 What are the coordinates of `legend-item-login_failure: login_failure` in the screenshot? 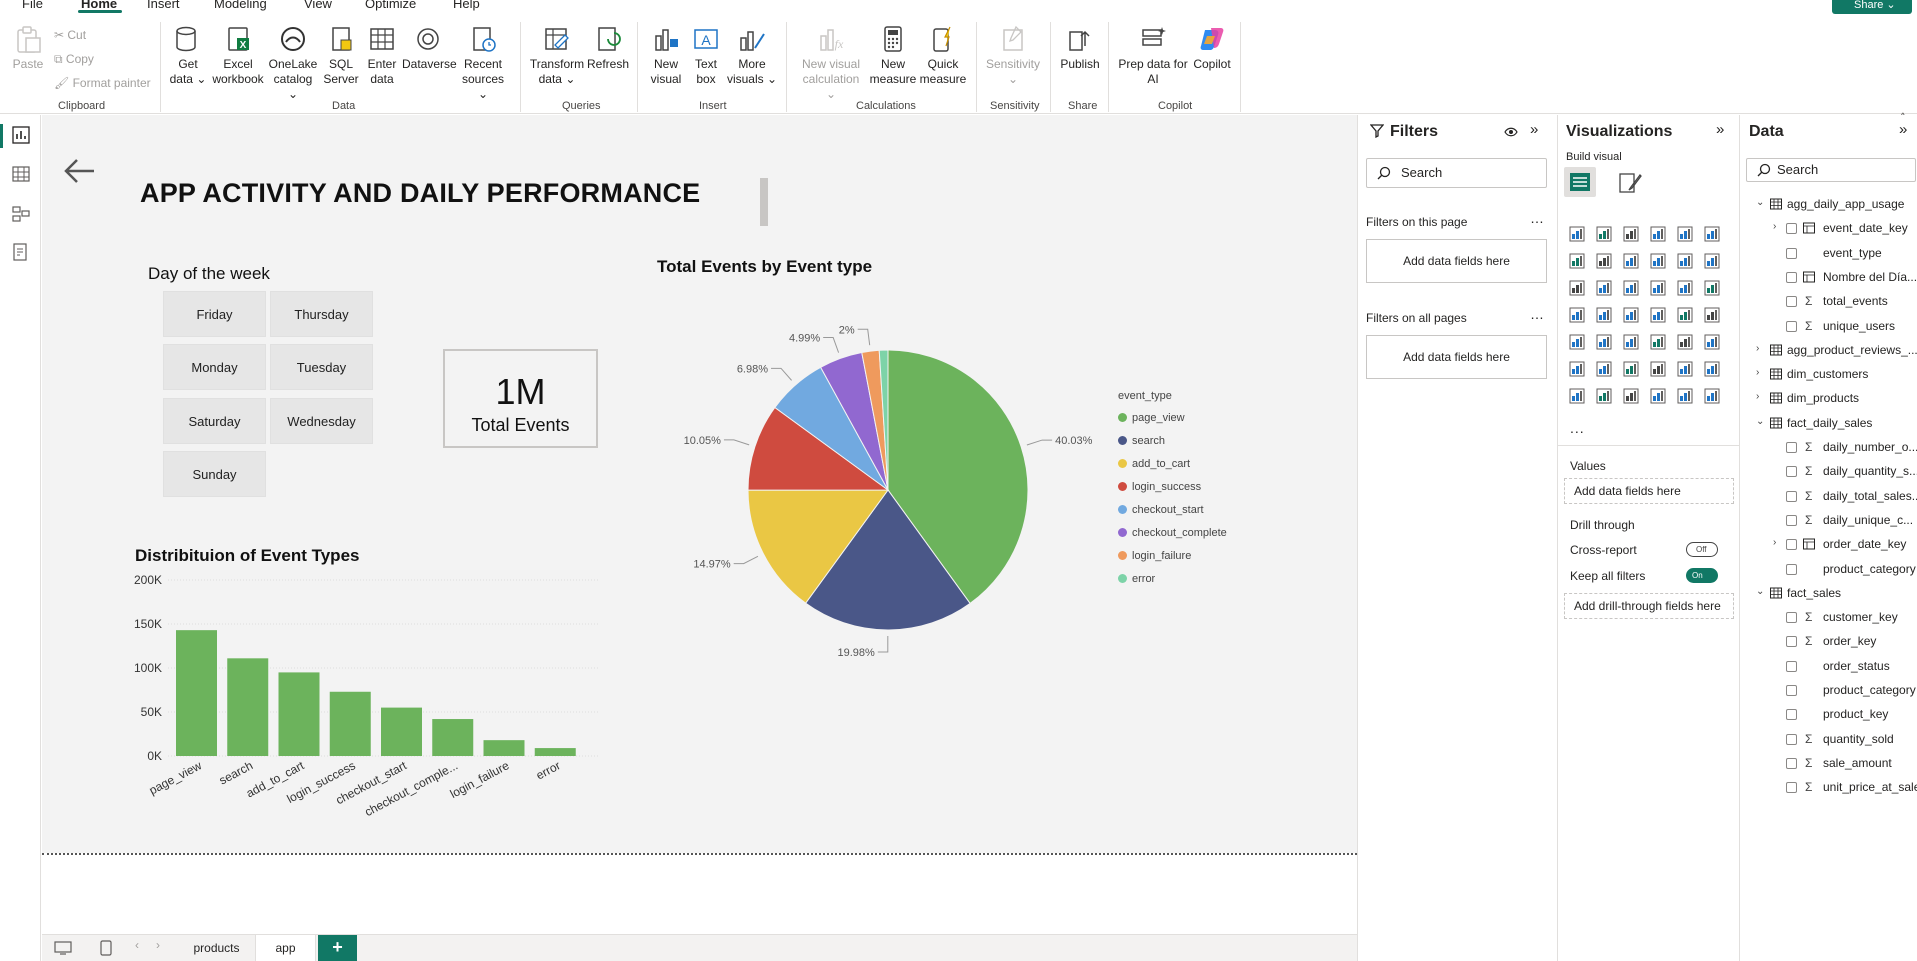 It's located at (1172, 555).